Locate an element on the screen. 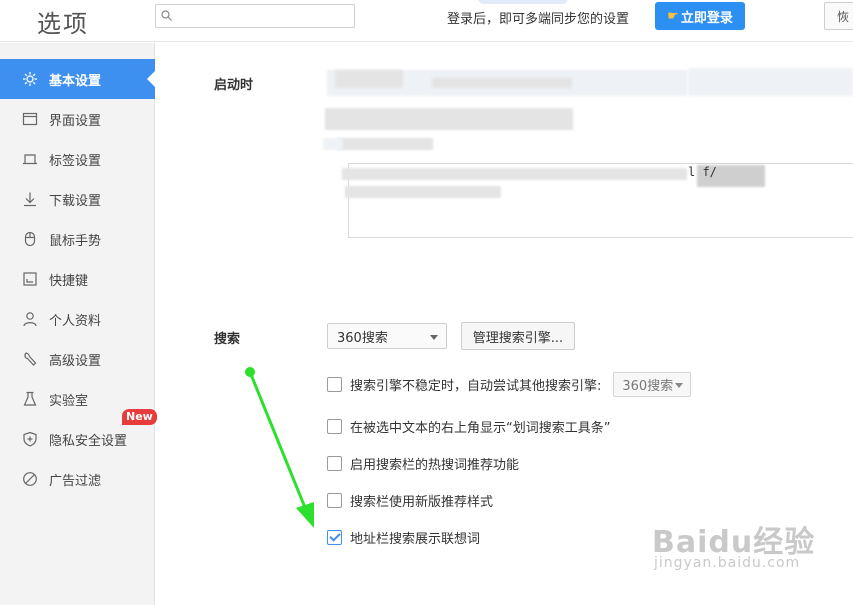  wrench-icon is located at coordinates (30, 359).